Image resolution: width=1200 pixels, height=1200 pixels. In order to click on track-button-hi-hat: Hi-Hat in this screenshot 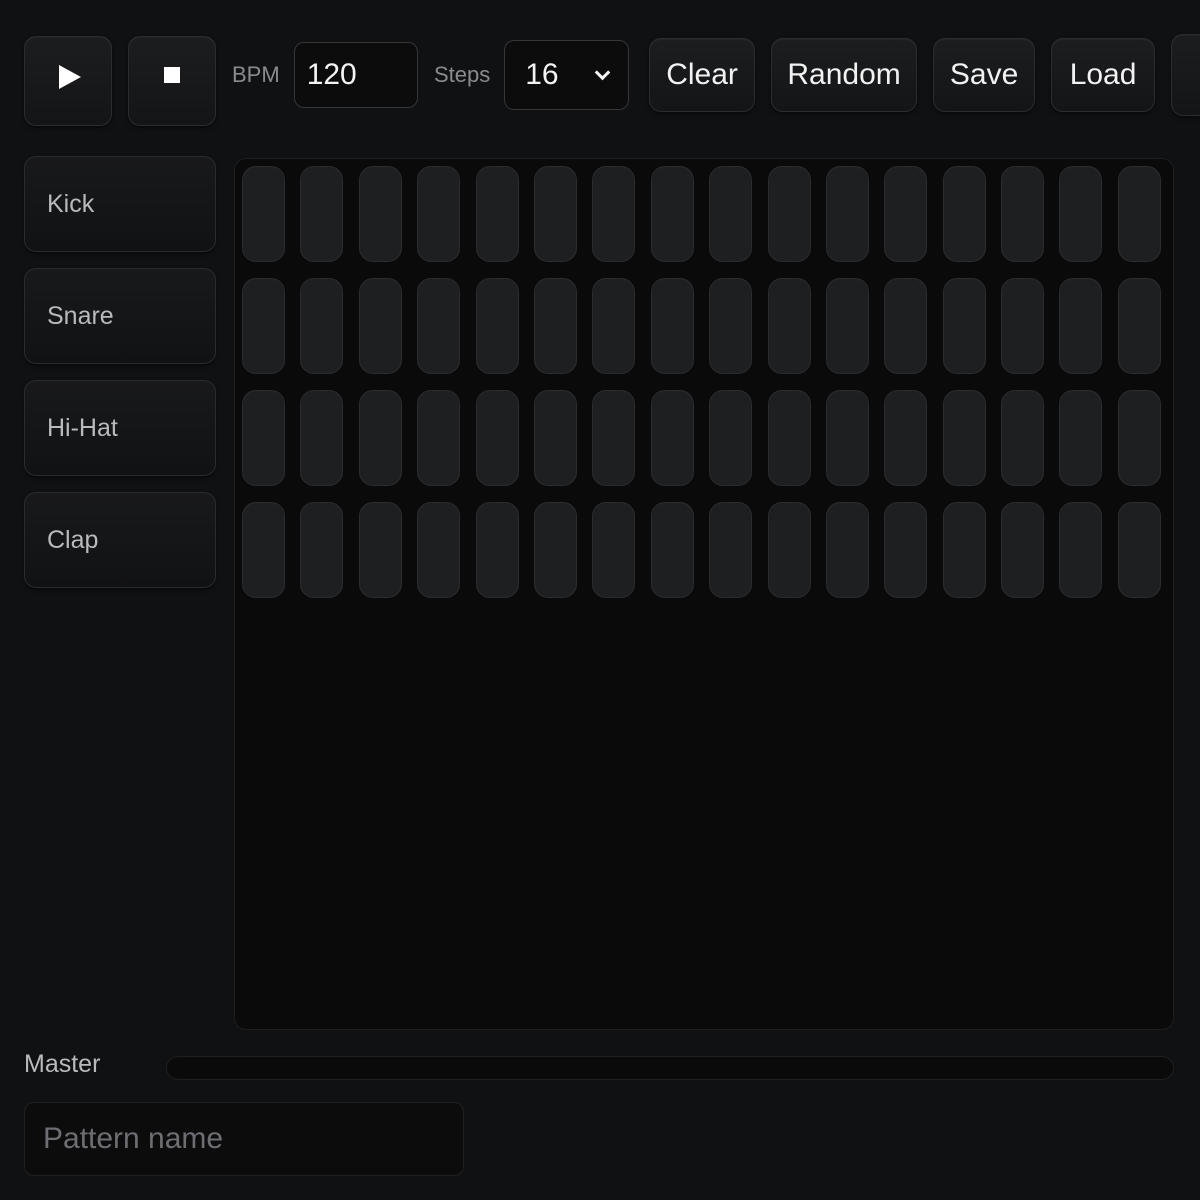, I will do `click(120, 428)`.